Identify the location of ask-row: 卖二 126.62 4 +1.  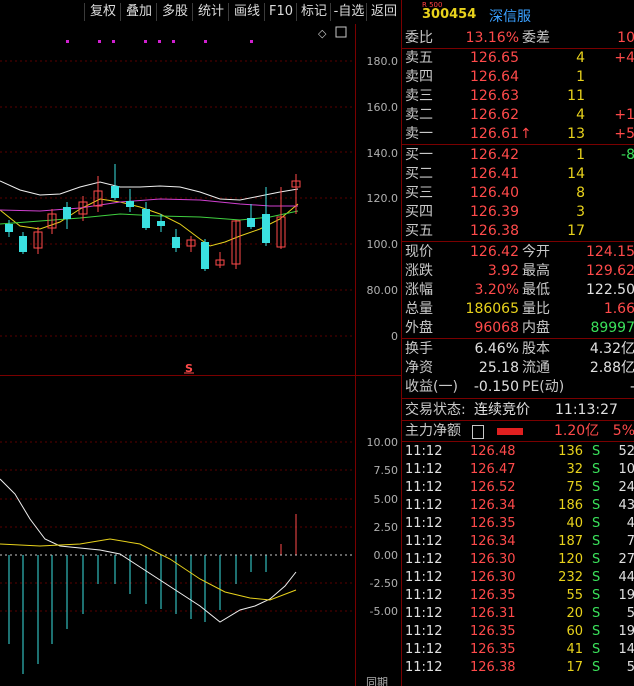
(518, 115).